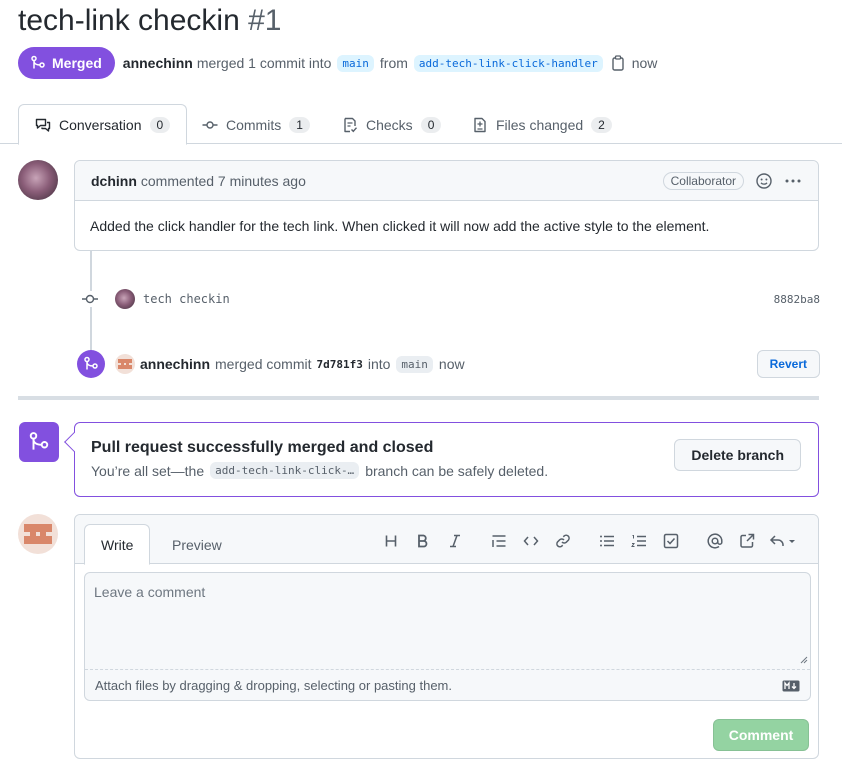  Describe the element at coordinates (264, 63) in the screenshot. I see `merge-text: merged 1 commit into` at that location.